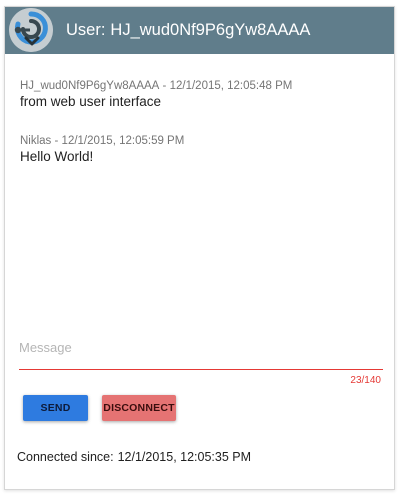 Image resolution: width=400 pixels, height=496 pixels. What do you see at coordinates (55, 408) in the screenshot?
I see `send-button: SEND` at bounding box center [55, 408].